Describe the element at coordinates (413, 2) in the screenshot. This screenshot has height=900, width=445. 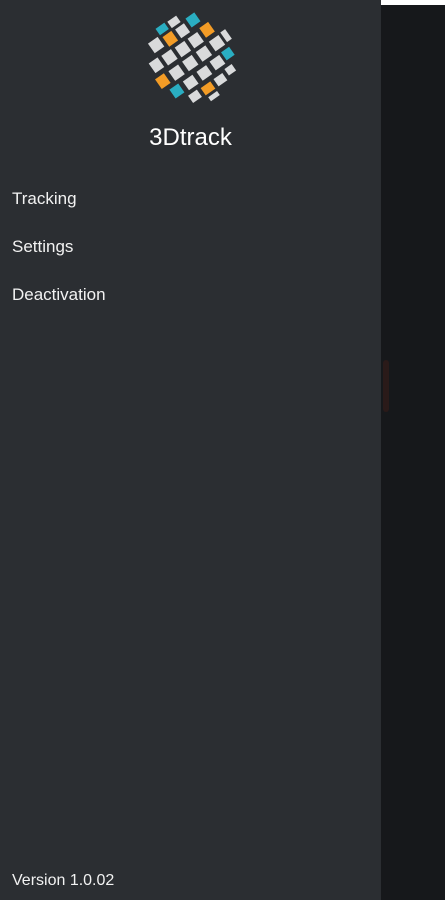
I see `status-bar-strip` at that location.